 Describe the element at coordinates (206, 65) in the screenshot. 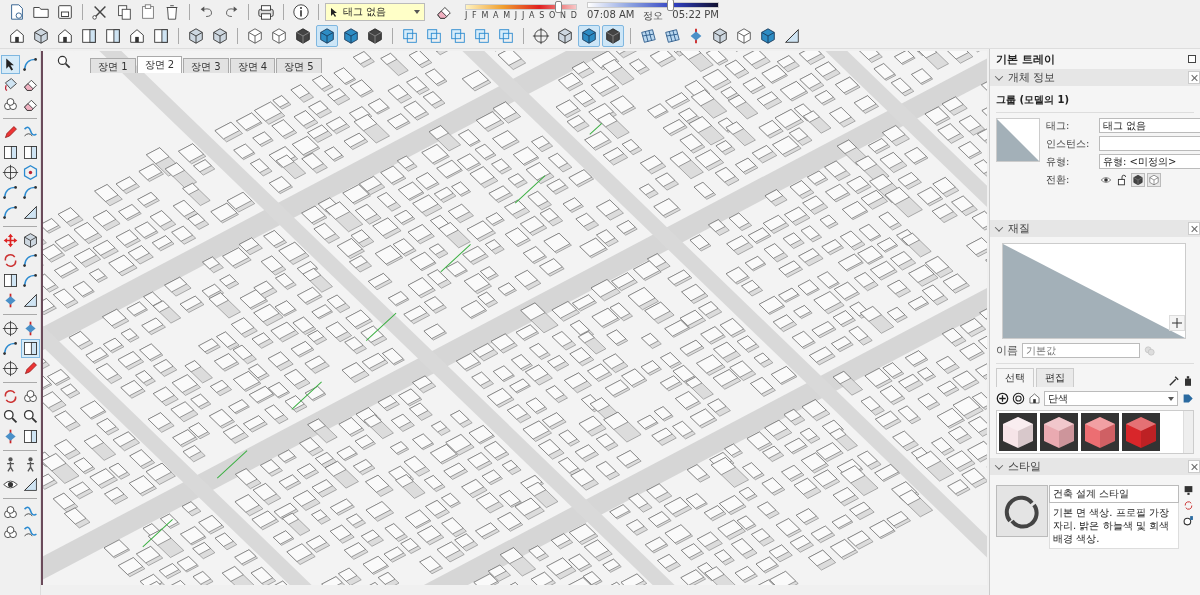

I see `scene-tab: 장면 3` at that location.